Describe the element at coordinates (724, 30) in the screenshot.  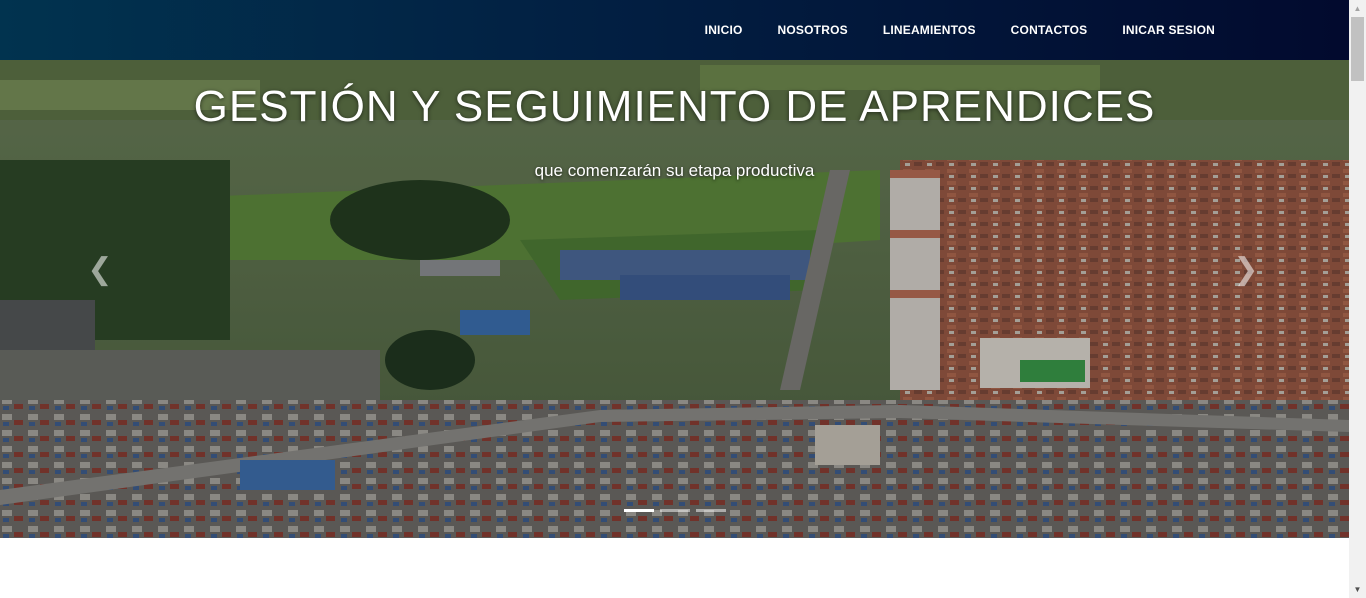
I see `nav-link-inicio: INICIO` at that location.